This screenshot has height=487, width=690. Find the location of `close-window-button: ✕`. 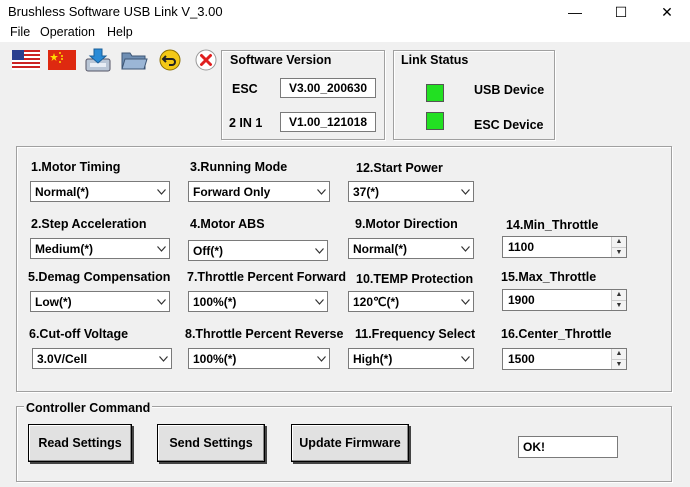

close-window-button: ✕ is located at coordinates (667, 12).